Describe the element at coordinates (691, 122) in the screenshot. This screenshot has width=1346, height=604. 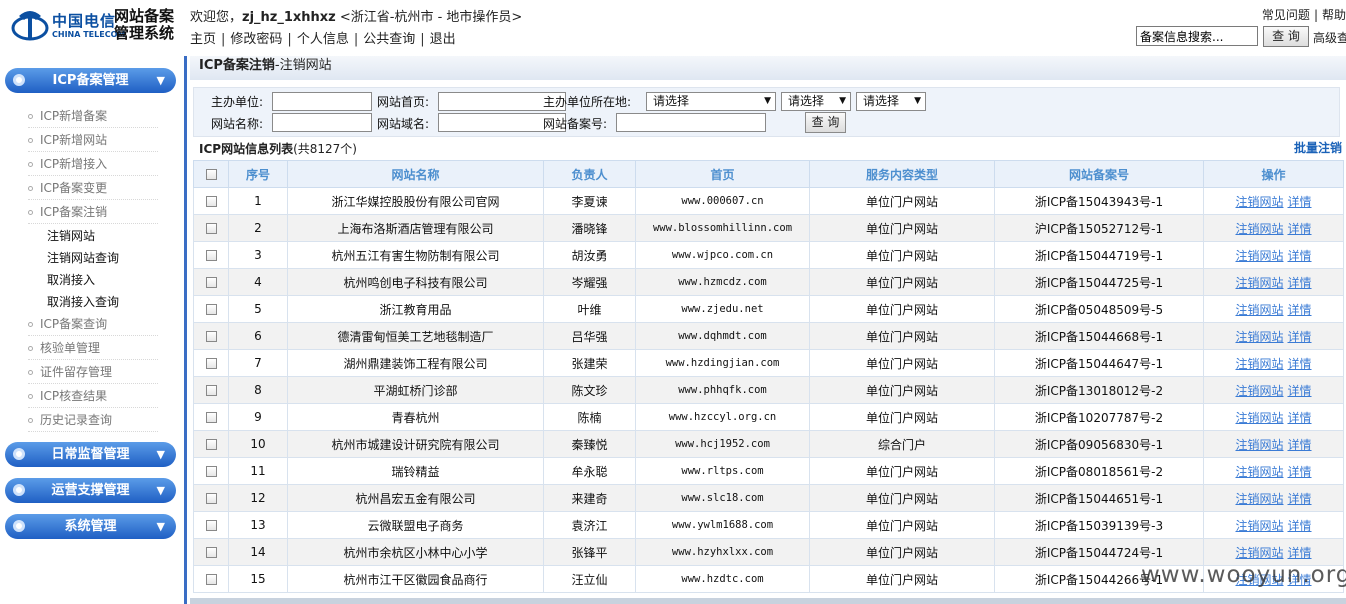
I see `record-no-input` at that location.